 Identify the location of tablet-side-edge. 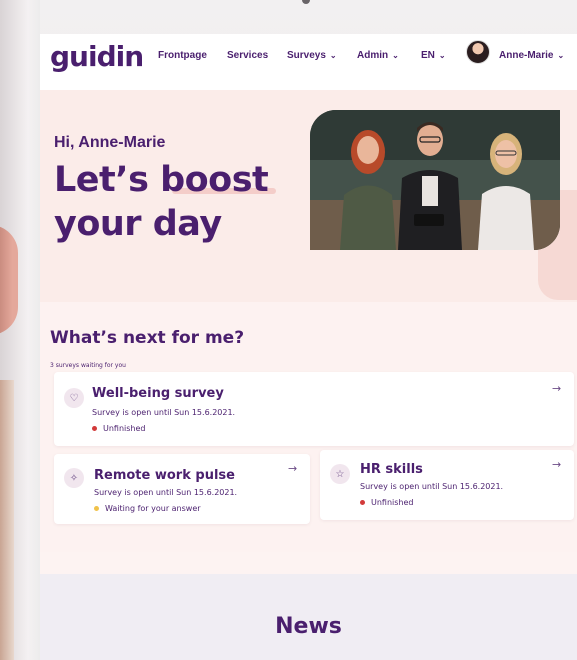
(7, 520).